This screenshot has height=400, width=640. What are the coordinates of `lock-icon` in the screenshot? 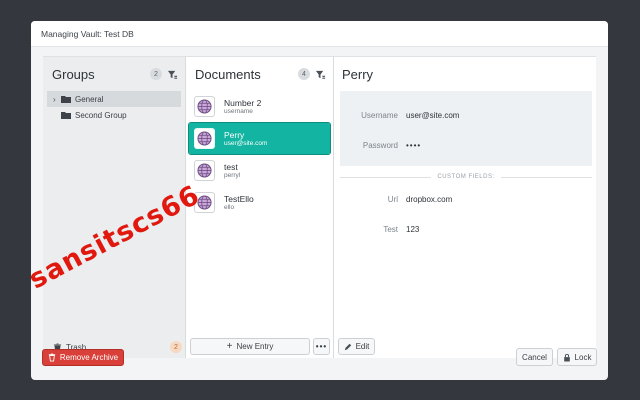 It's located at (566, 357).